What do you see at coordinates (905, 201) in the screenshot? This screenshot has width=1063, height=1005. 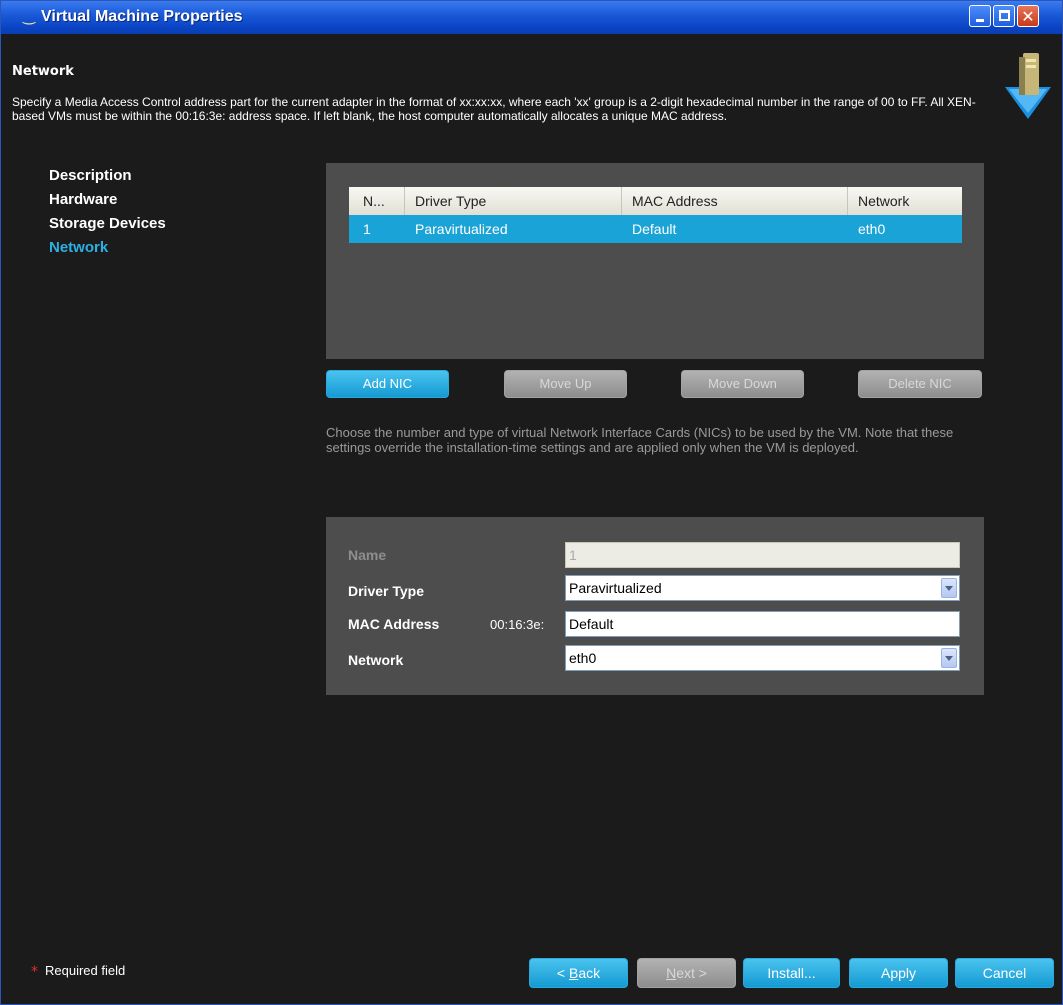 I see `column-header-network: Network` at bounding box center [905, 201].